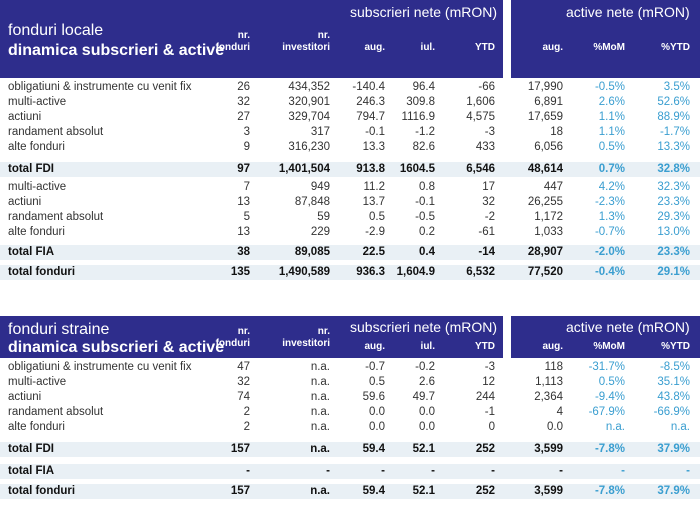  What do you see at coordinates (611, 132) in the screenshot?
I see `cell-mom: 1.1%` at bounding box center [611, 132].